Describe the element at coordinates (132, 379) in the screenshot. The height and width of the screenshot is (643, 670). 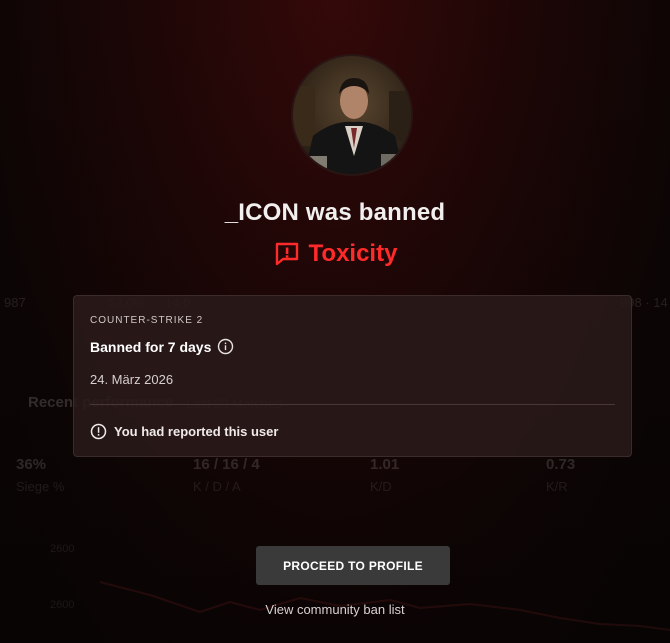
I see `ban-date: 24. März 2026` at that location.